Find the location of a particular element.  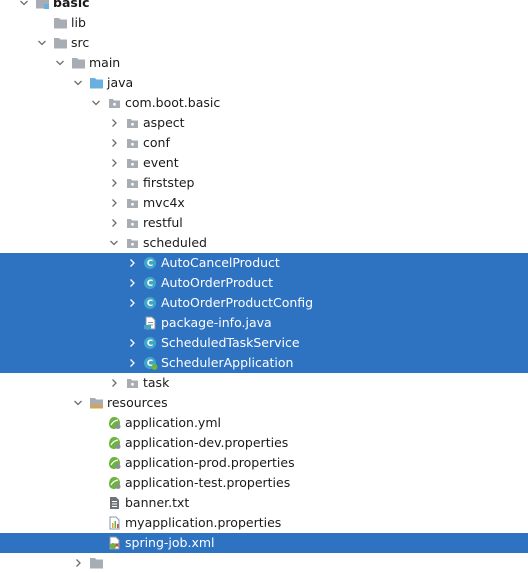

xml-file-icon is located at coordinates (114, 543).